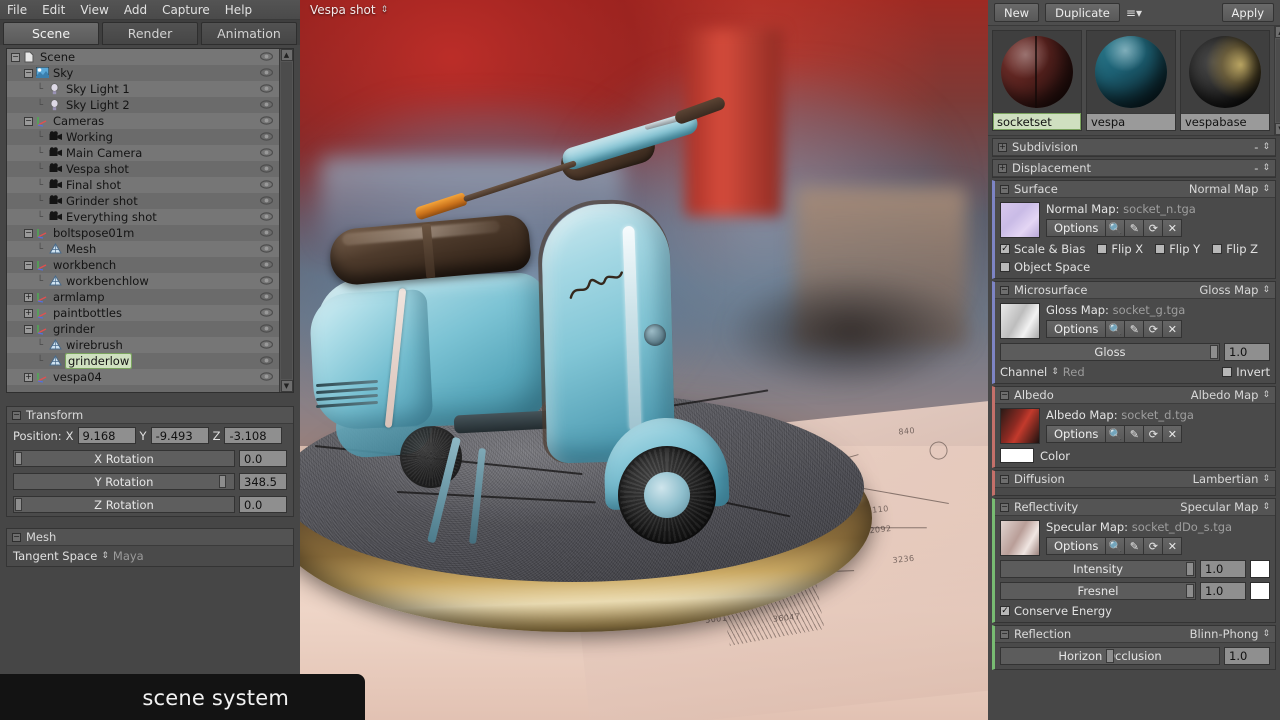 The height and width of the screenshot is (720, 1280). I want to click on tab-scene: Scene, so click(51, 33).